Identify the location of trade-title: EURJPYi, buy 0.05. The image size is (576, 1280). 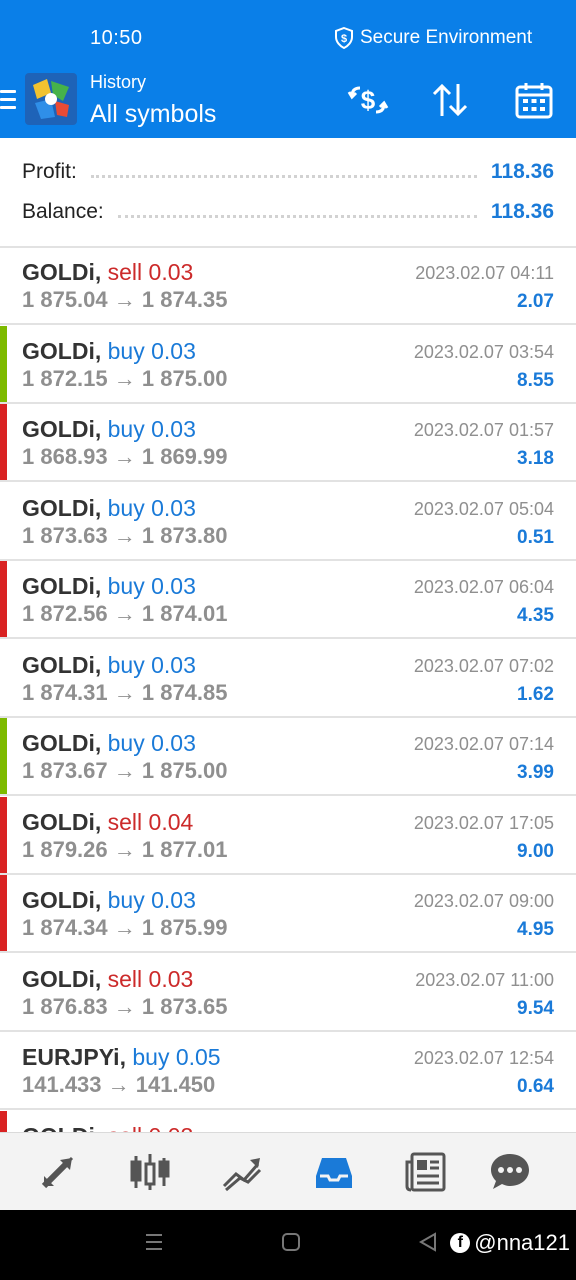
(121, 1057).